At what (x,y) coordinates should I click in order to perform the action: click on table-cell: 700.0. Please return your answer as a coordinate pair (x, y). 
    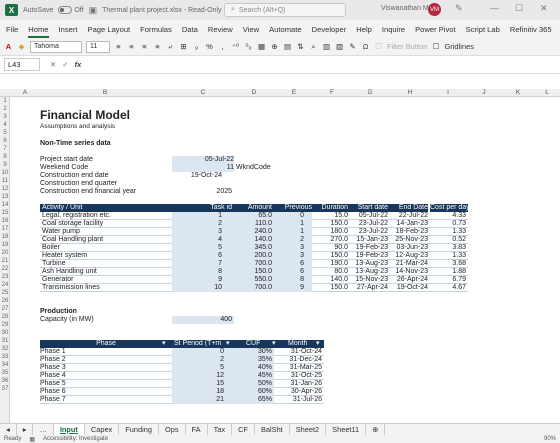
    Looking at the image, I should click on (253, 288).